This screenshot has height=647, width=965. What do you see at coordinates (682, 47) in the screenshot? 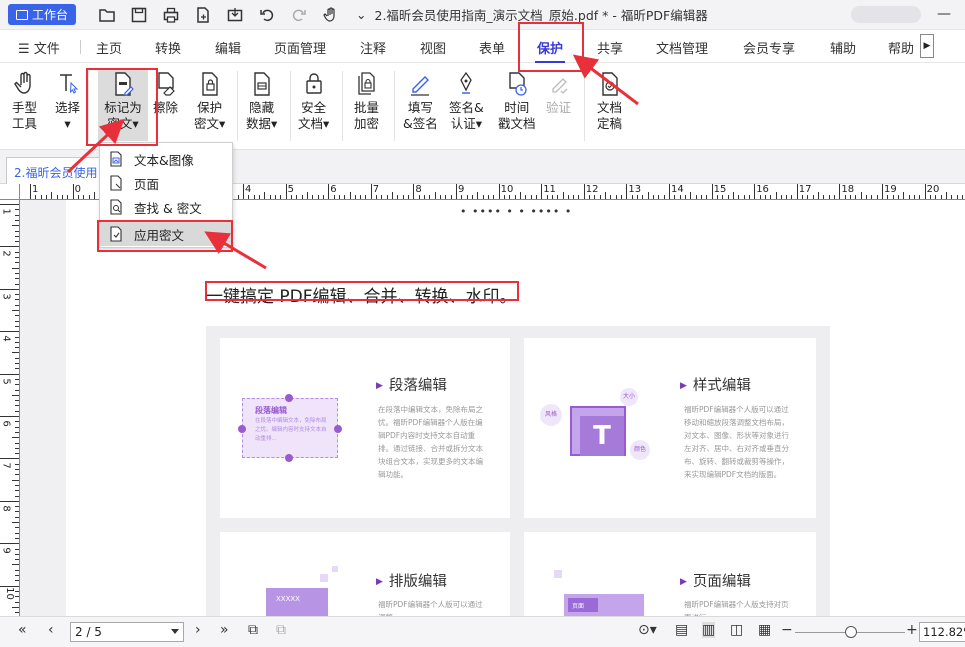
I see `menu-doc-manage: 文档管理` at bounding box center [682, 47].